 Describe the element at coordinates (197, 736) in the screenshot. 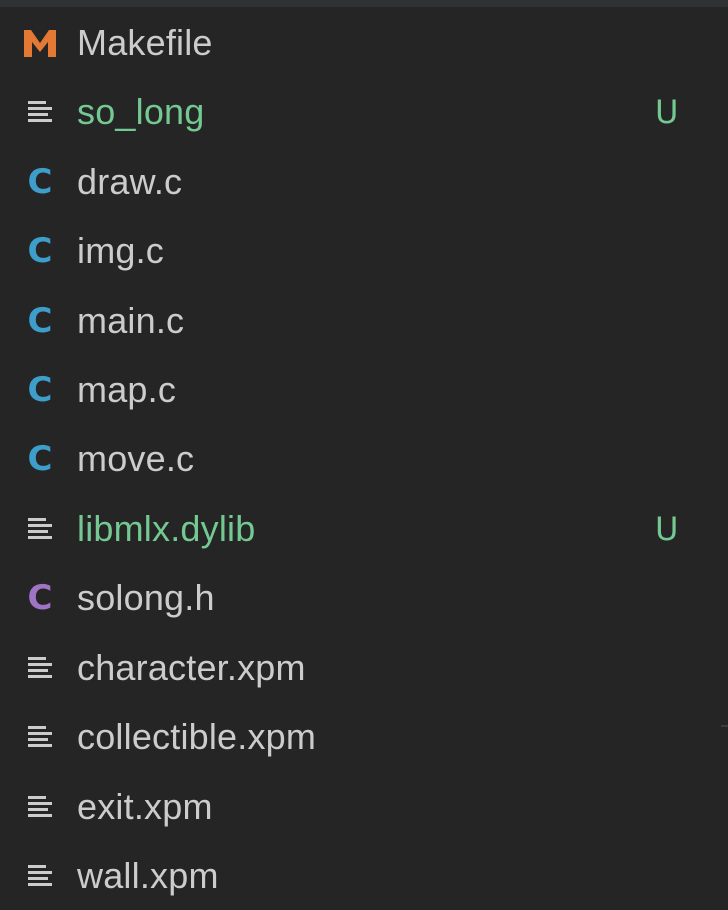

I see `file-name: collectible.xpm` at that location.